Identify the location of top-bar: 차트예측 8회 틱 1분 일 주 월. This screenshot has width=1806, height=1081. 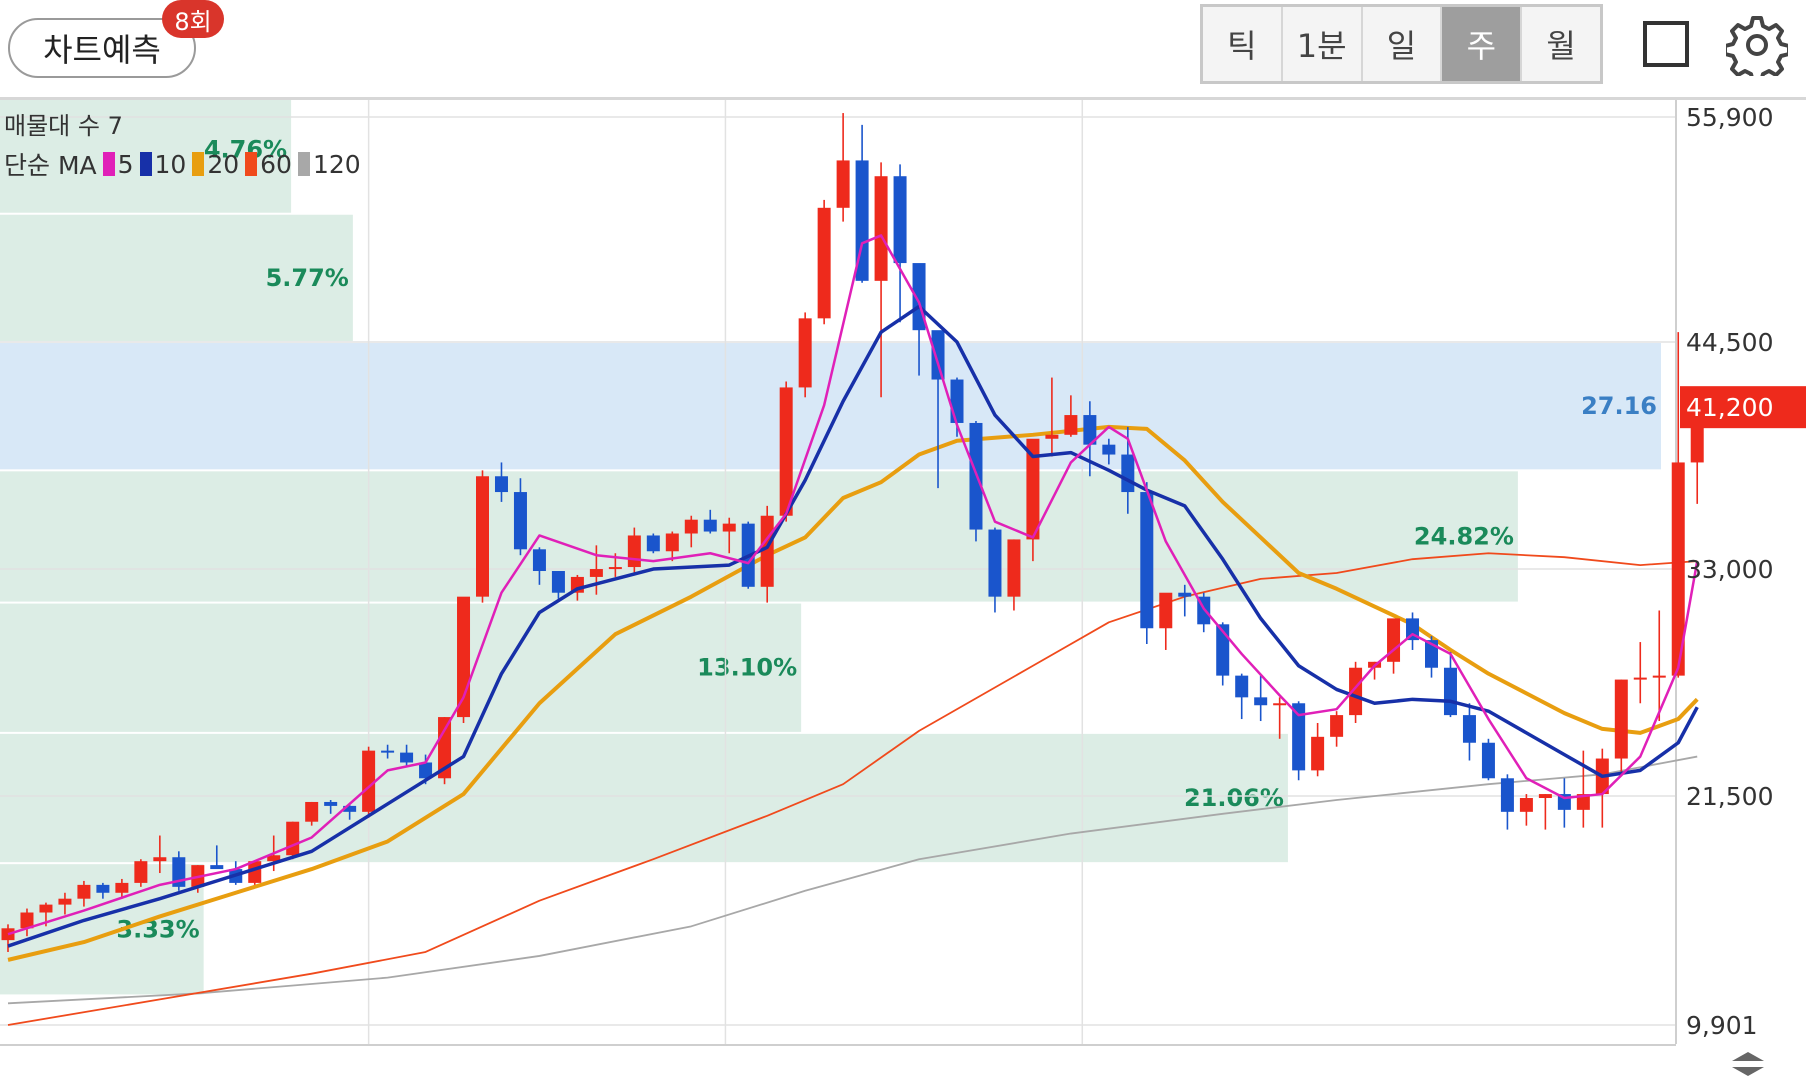
(903, 49).